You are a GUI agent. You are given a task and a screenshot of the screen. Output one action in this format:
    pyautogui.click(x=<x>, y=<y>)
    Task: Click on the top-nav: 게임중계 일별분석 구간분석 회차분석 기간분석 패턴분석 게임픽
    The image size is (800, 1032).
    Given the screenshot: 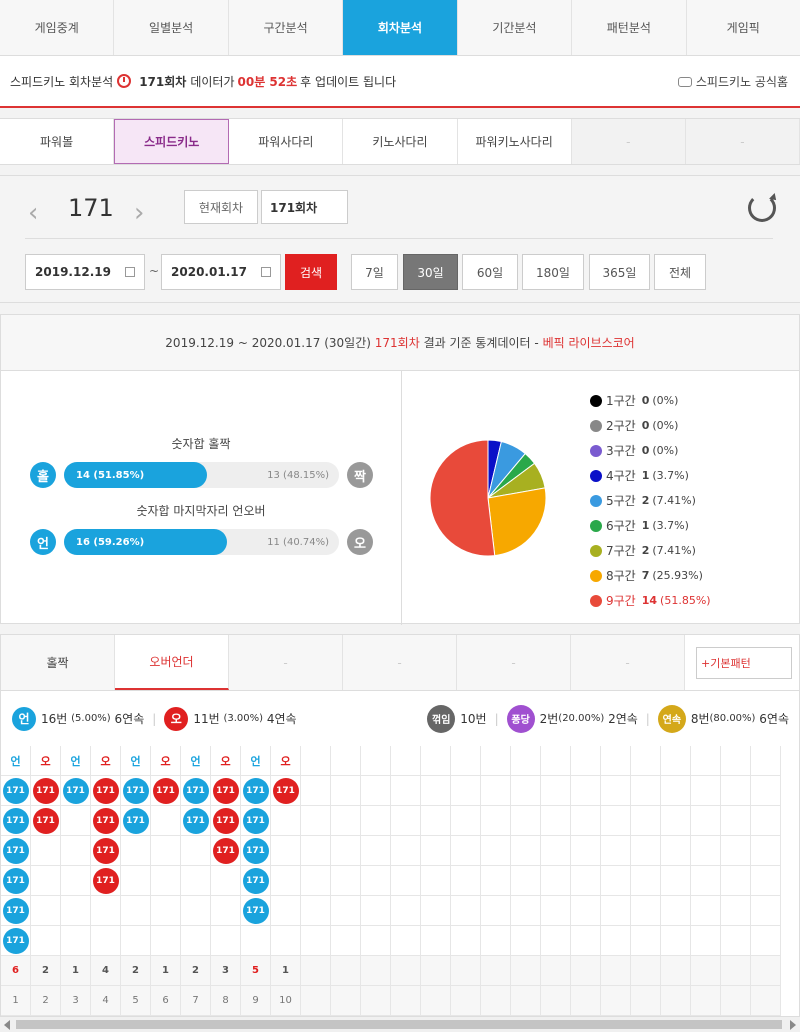 What is the action you would take?
    pyautogui.click(x=400, y=28)
    